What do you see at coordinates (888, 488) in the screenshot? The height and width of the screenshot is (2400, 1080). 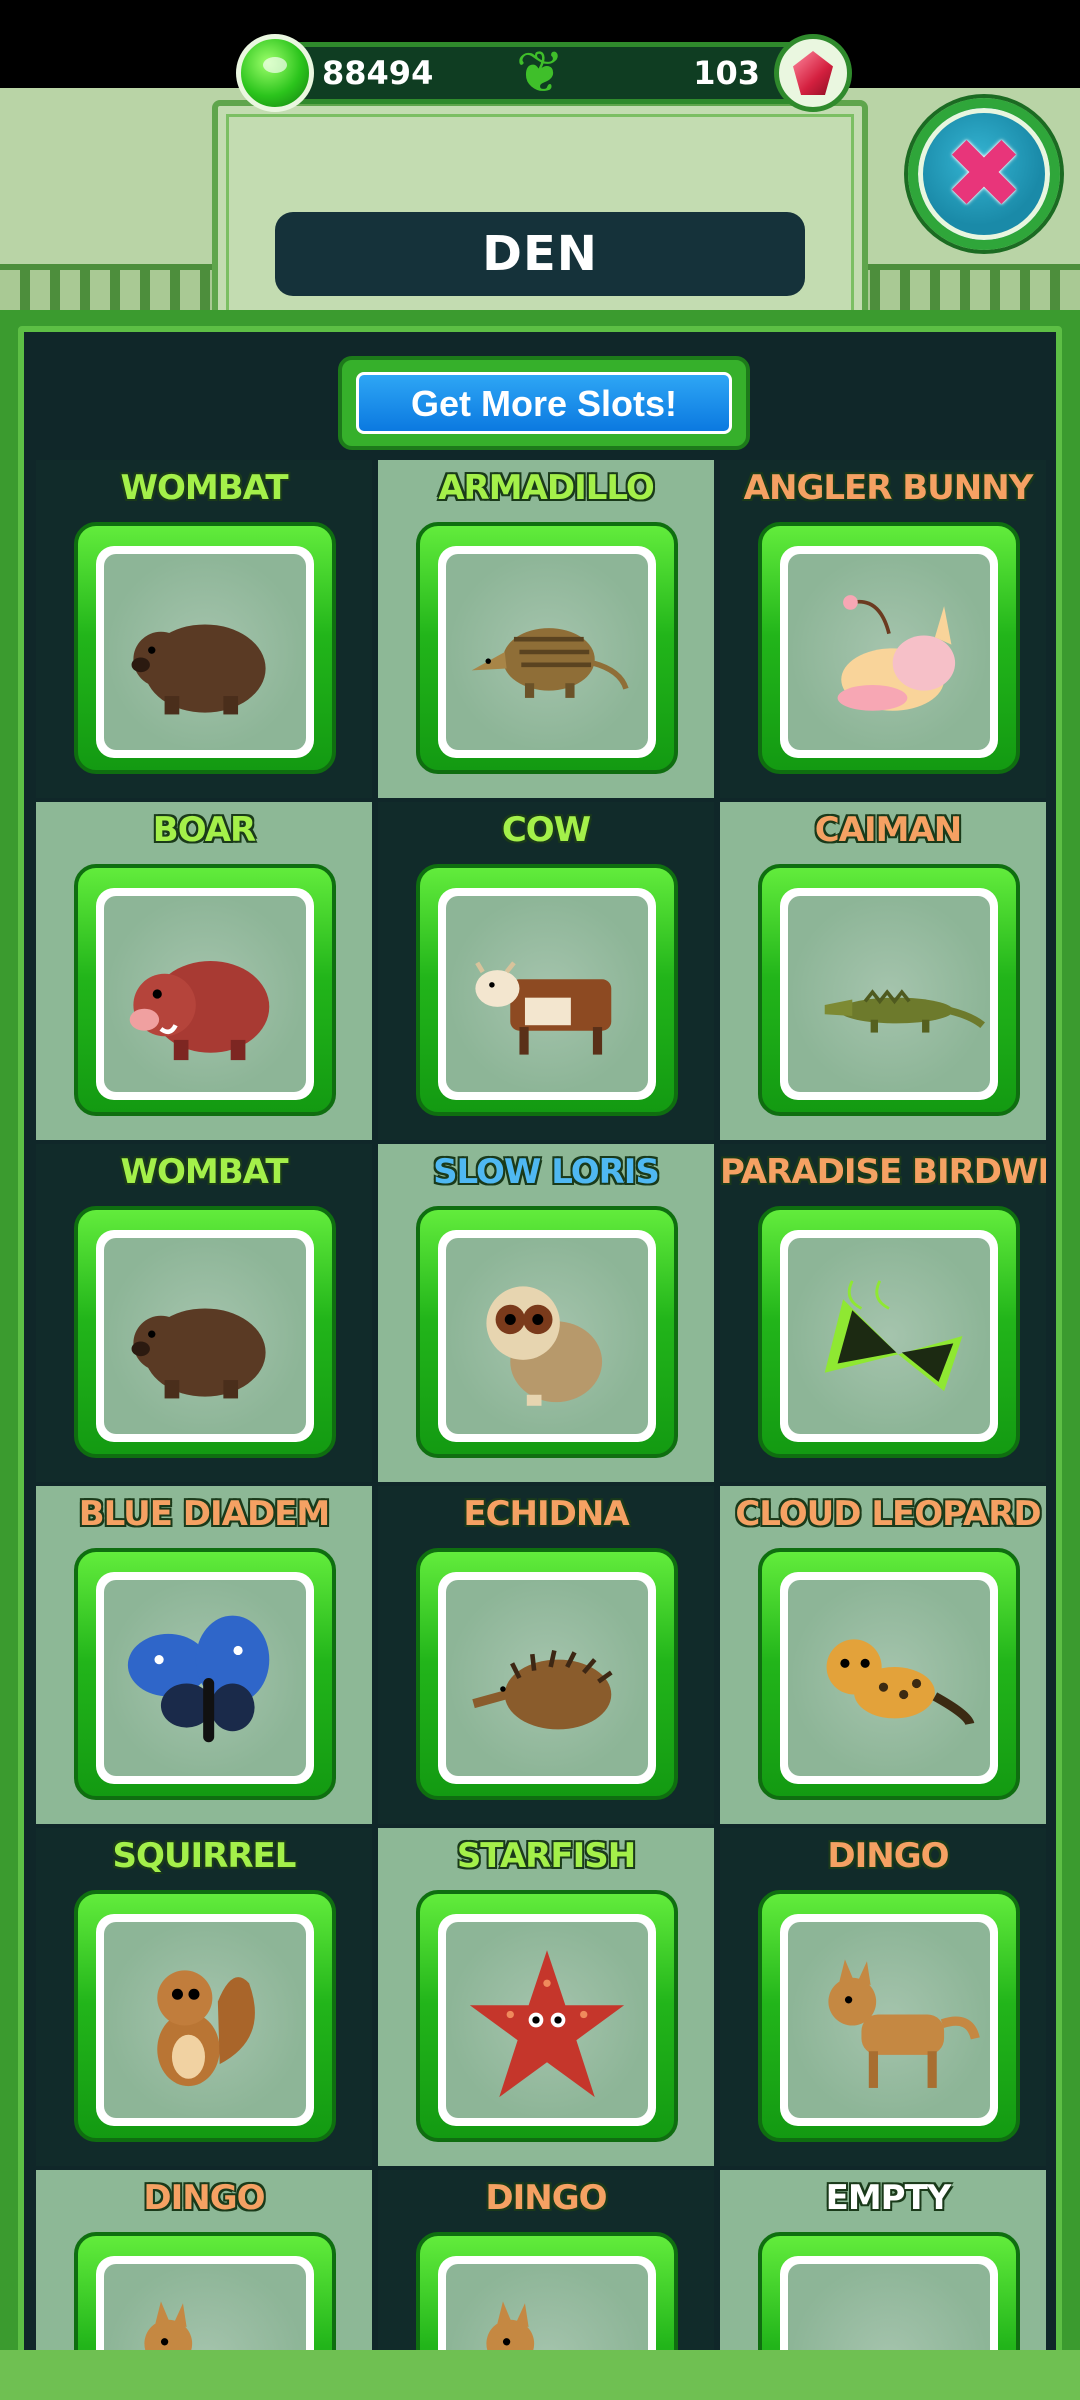 I see `animal-name-label: ANGLER BUNNY` at bounding box center [888, 488].